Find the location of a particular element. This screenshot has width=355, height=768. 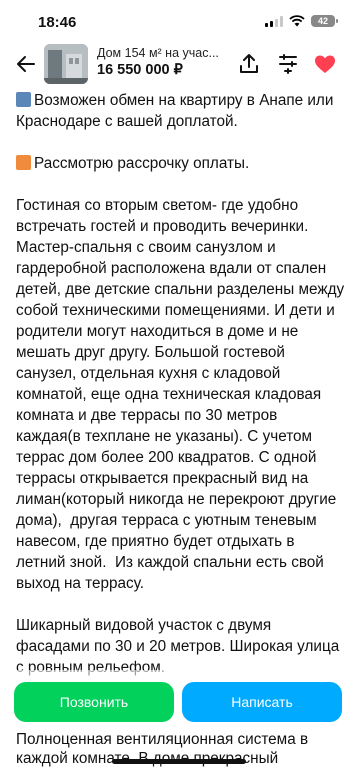

description-paragraph: Рассмотрю рассрочку оплаты. is located at coordinates (181, 163).